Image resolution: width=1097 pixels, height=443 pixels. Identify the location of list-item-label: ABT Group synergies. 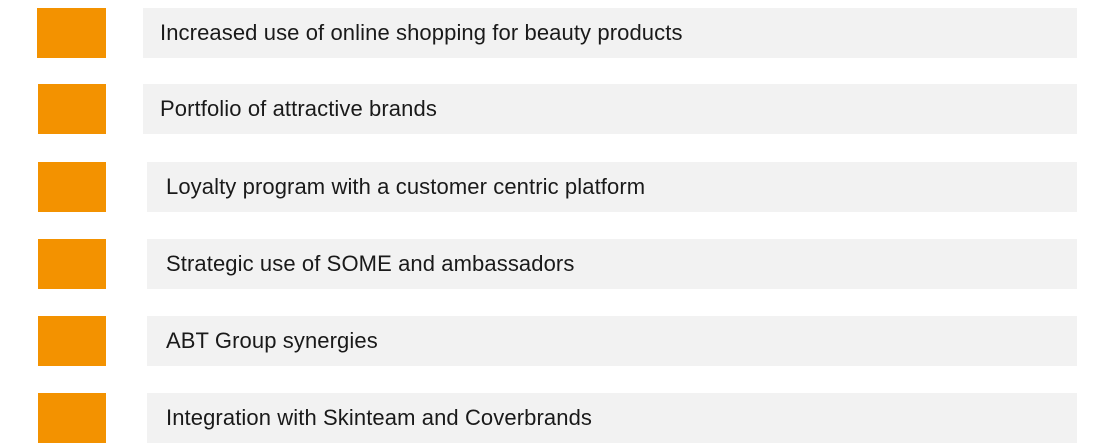
(272, 340).